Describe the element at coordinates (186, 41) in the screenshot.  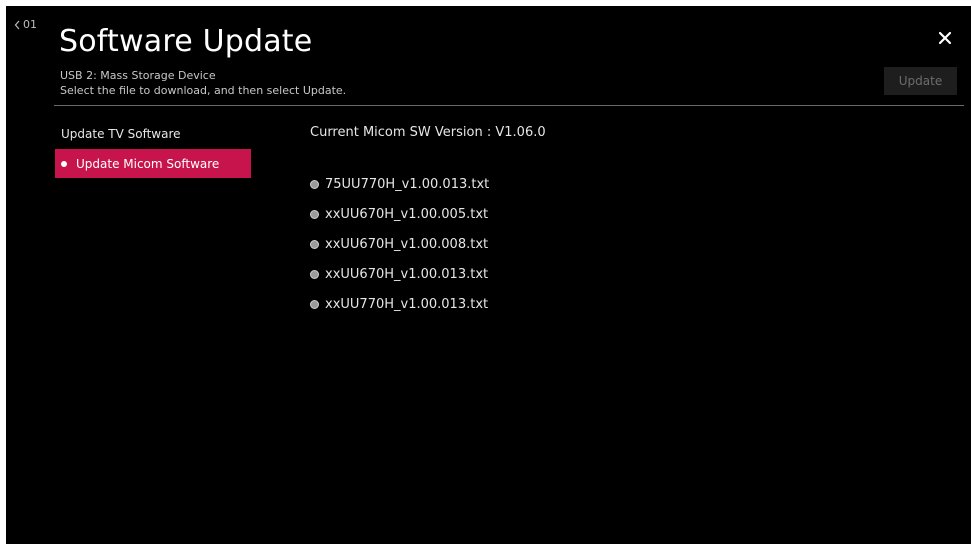
I see `page-title: Software Update` at that location.